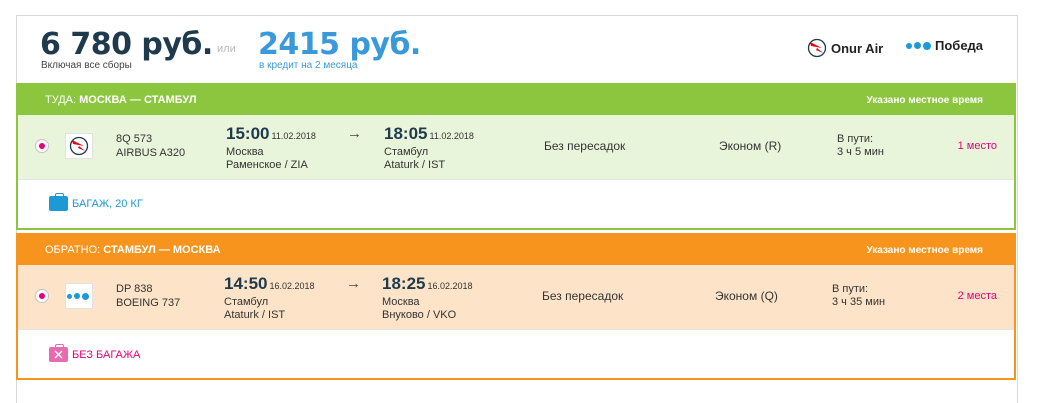 Image resolution: width=1037 pixels, height=403 pixels. Describe the element at coordinates (293, 136) in the screenshot. I see `departure-date: 11.02.2018` at that location.